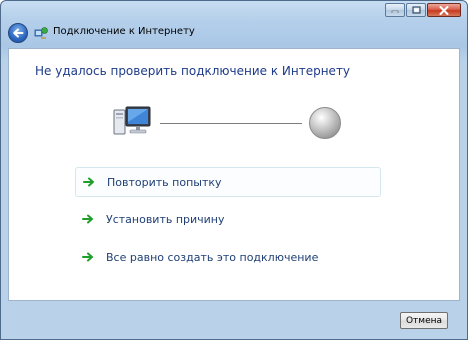 Image resolution: width=468 pixels, height=340 pixels. What do you see at coordinates (164, 182) in the screenshot?
I see `retry-option-label: Повторить попытку` at bounding box center [164, 182].